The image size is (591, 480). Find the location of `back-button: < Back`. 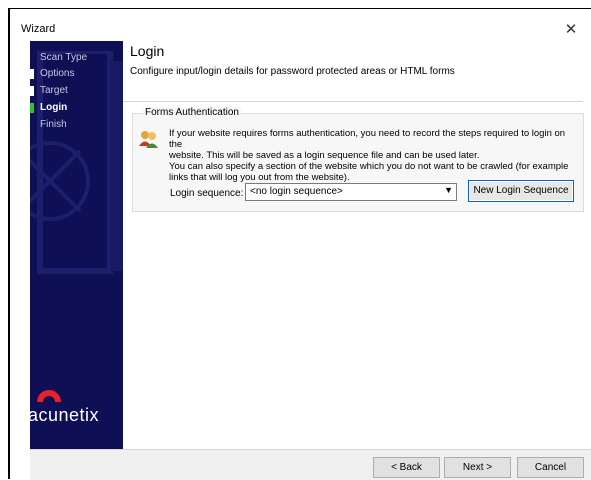

back-button: < Back is located at coordinates (406, 467).